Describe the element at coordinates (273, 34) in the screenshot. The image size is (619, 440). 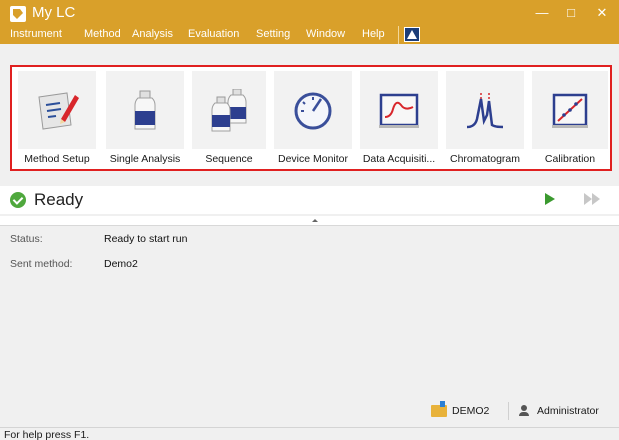
I see `menu-setting: Setting` at that location.